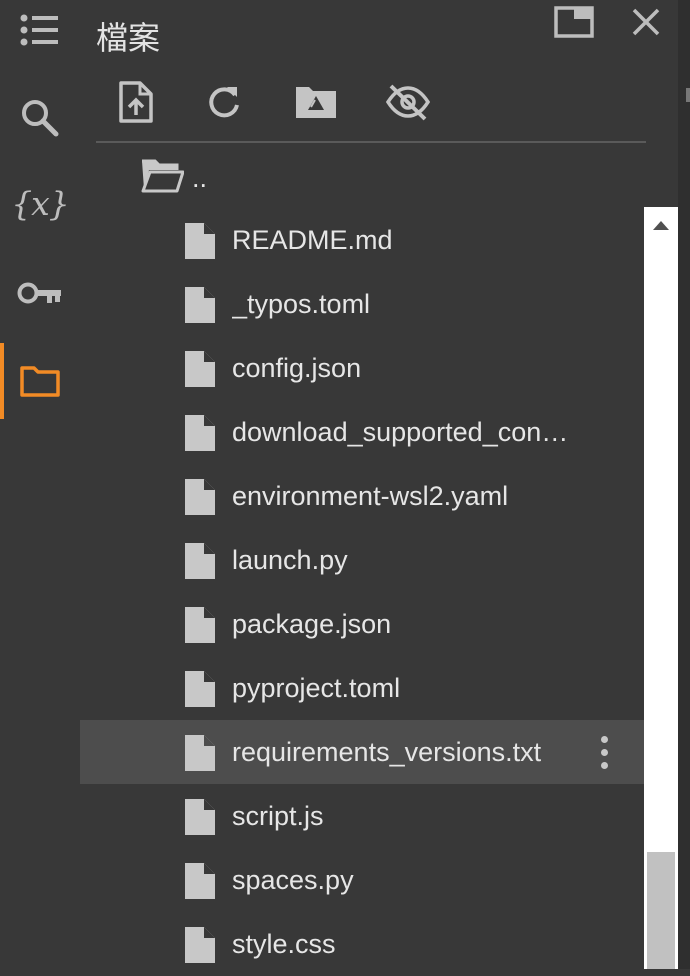  I want to click on file-row-spaces: spaces.py, so click(362, 880).